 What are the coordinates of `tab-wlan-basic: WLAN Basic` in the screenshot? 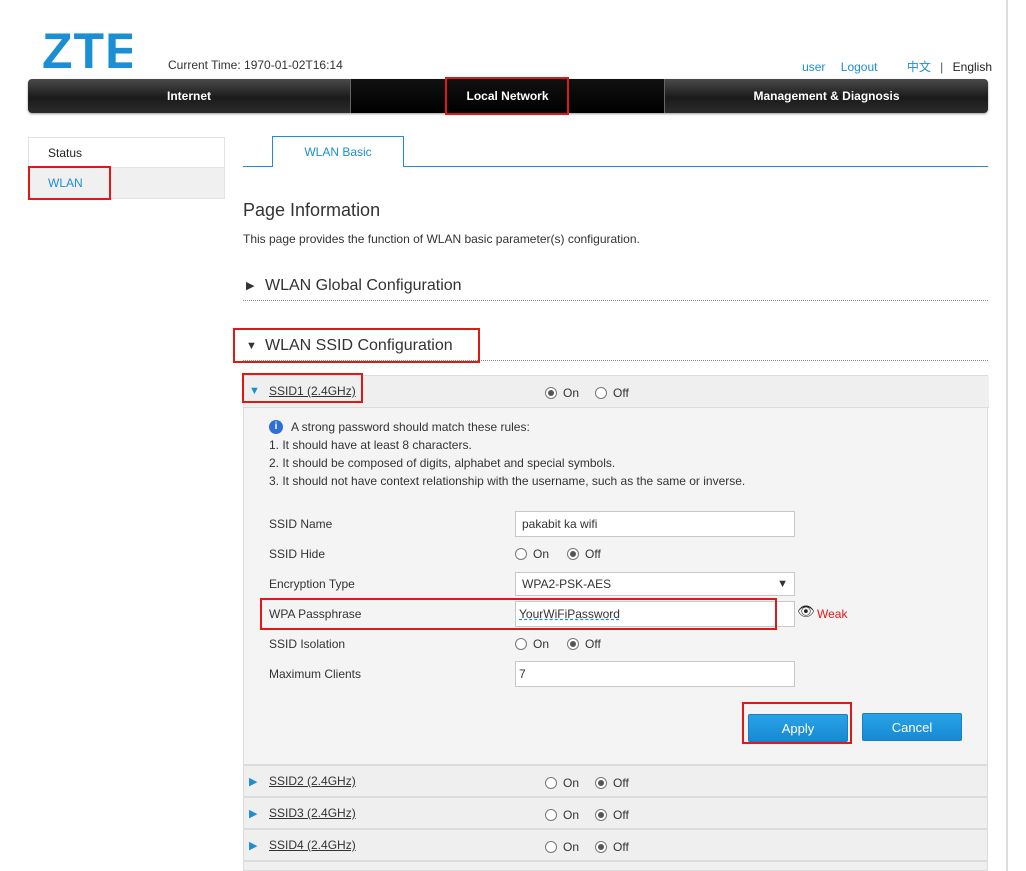 It's located at (338, 151).